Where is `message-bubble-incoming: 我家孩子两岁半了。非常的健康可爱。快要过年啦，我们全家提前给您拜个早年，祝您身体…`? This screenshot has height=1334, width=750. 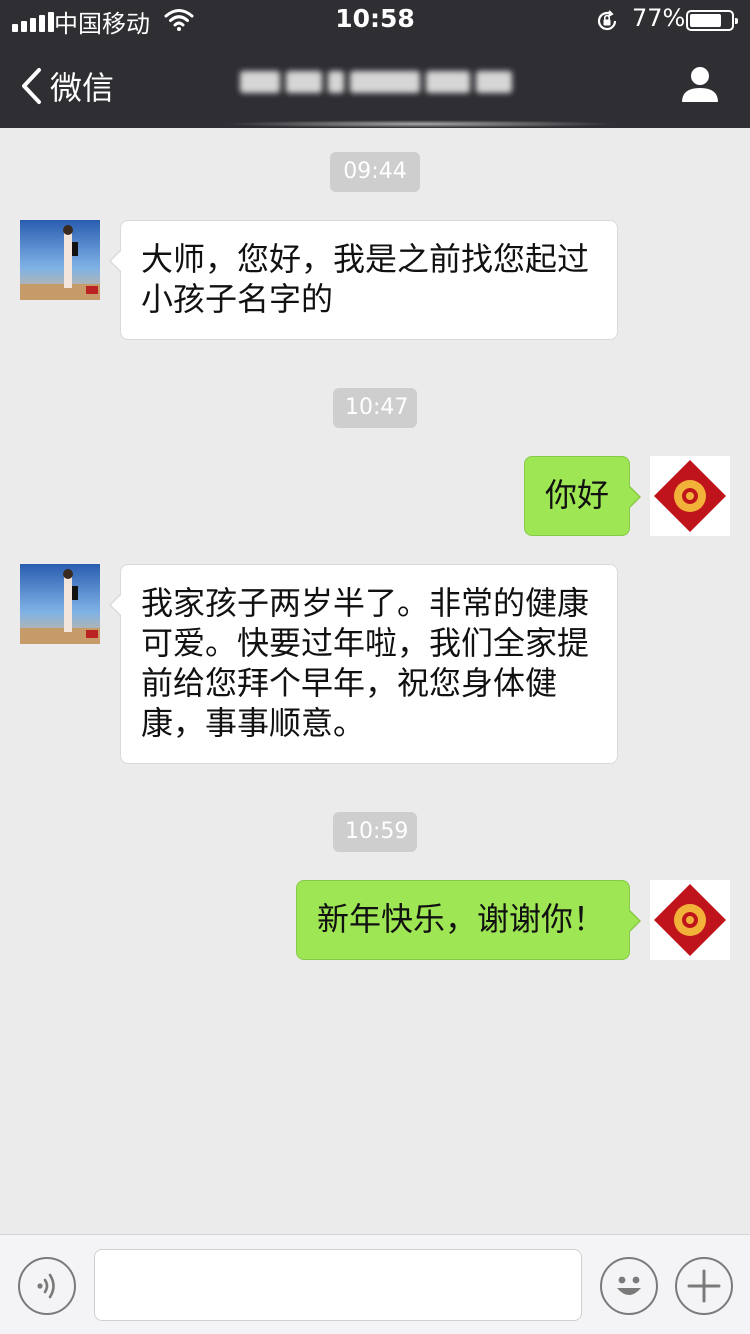 message-bubble-incoming: 我家孩子两岁半了。非常的健康可爱。快要过年啦，我们全家提前给您拜个早年，祝您身体… is located at coordinates (363, 664).